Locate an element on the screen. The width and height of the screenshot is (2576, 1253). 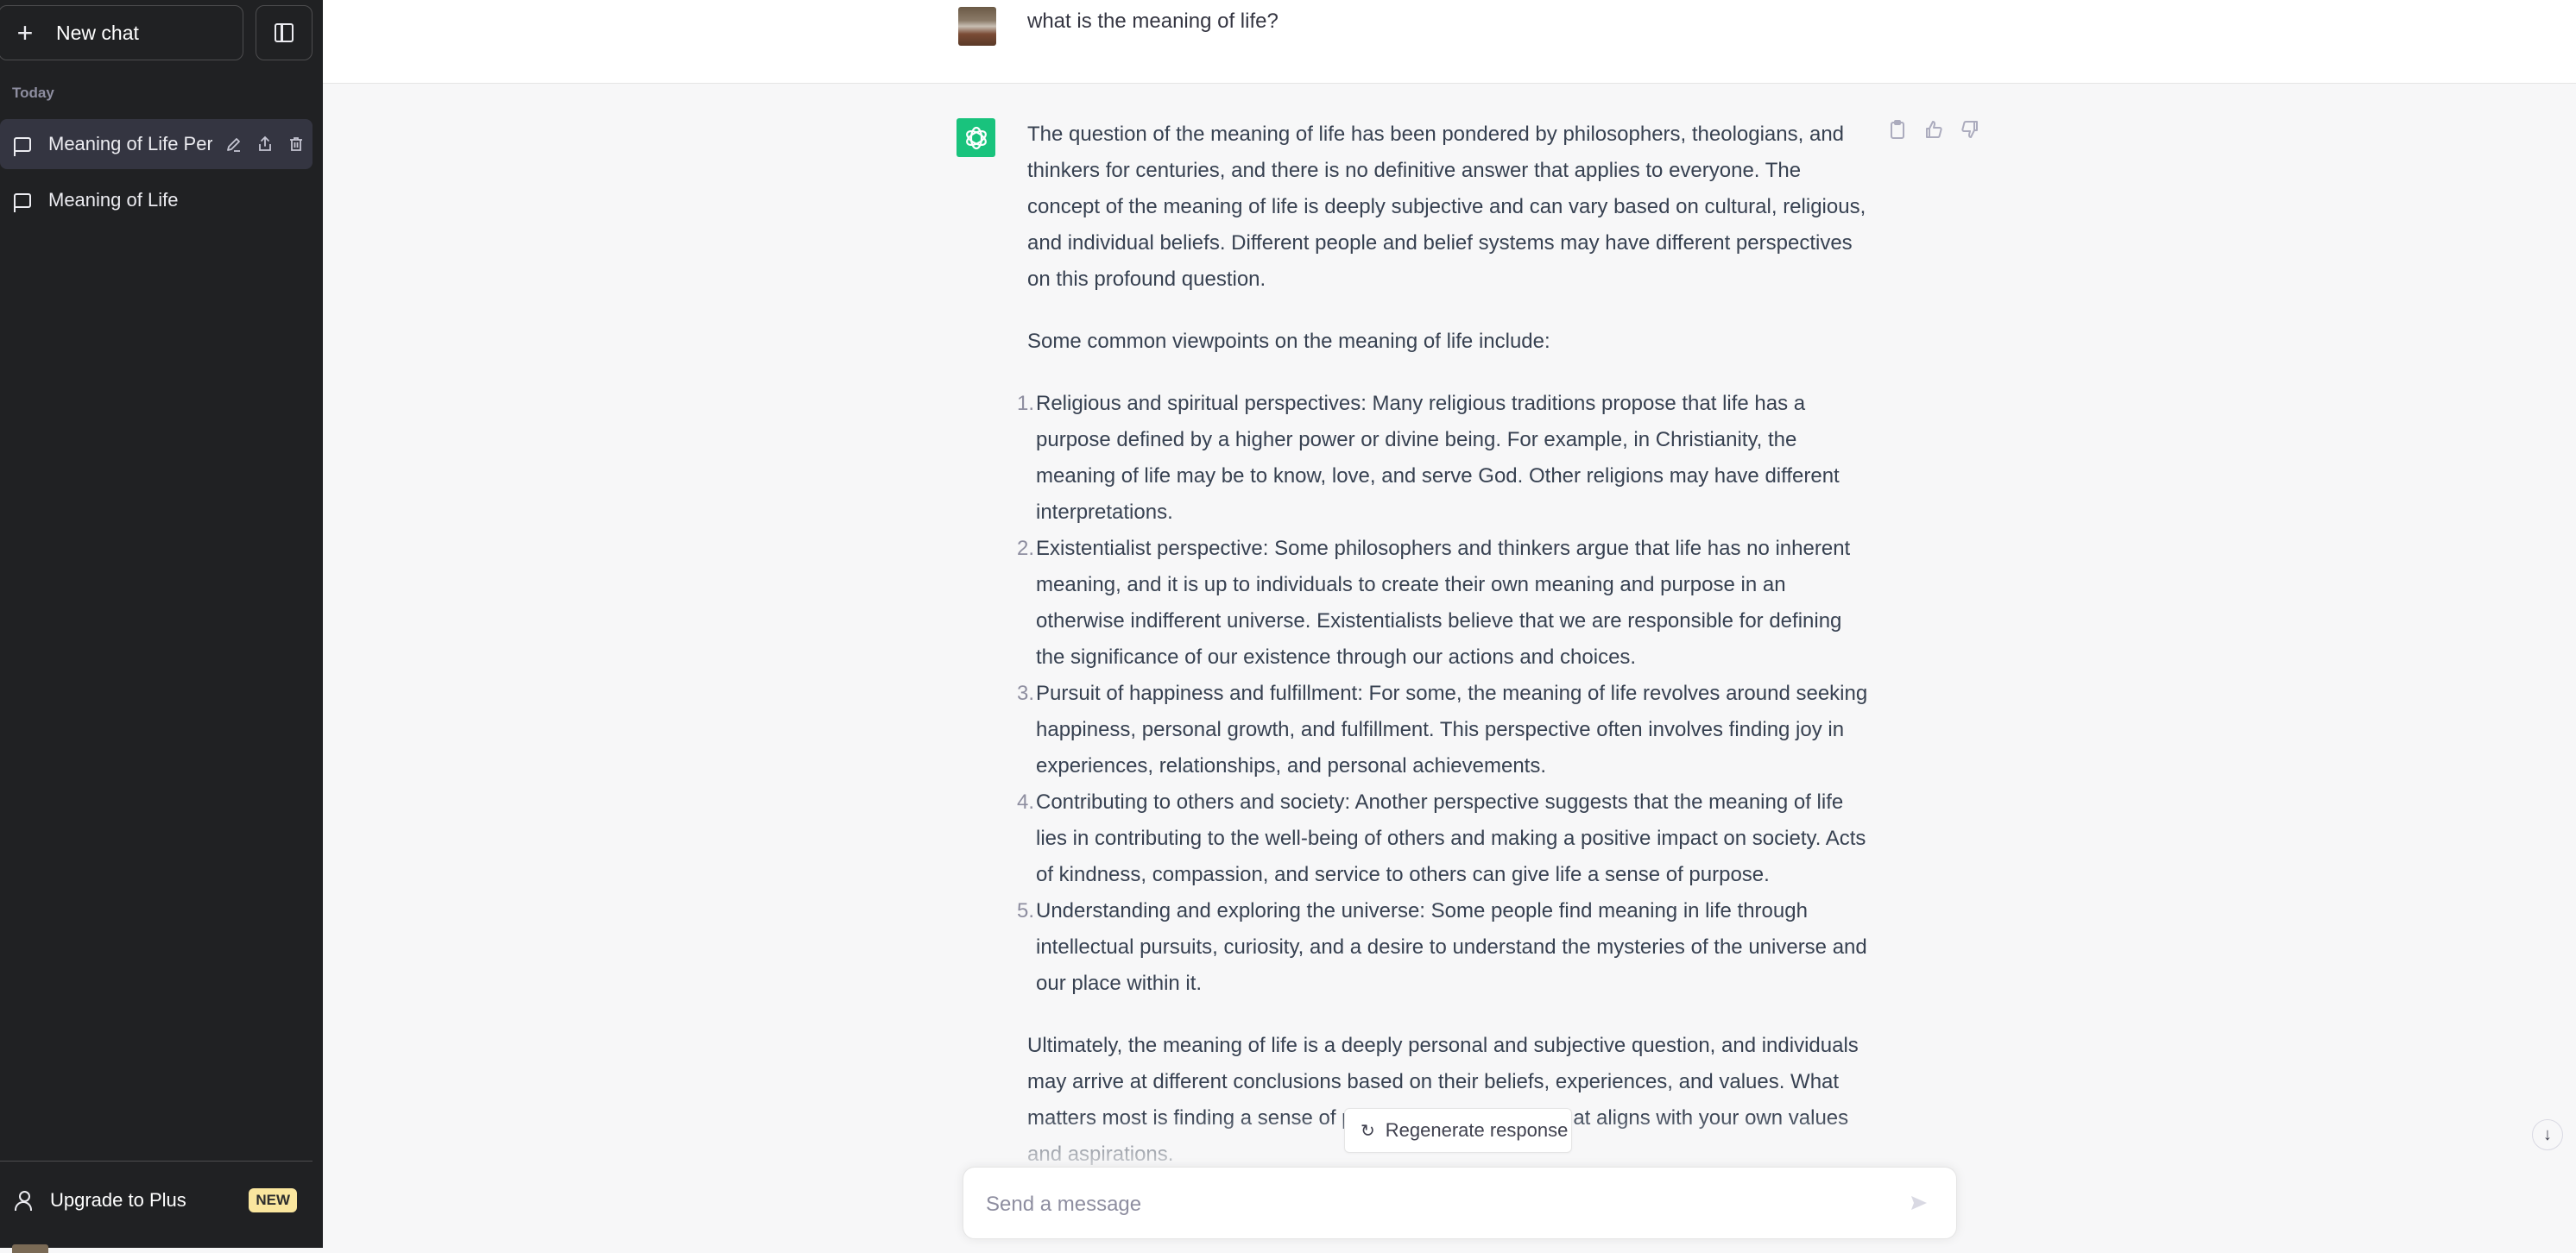
chat-item-actions is located at coordinates (265, 144).